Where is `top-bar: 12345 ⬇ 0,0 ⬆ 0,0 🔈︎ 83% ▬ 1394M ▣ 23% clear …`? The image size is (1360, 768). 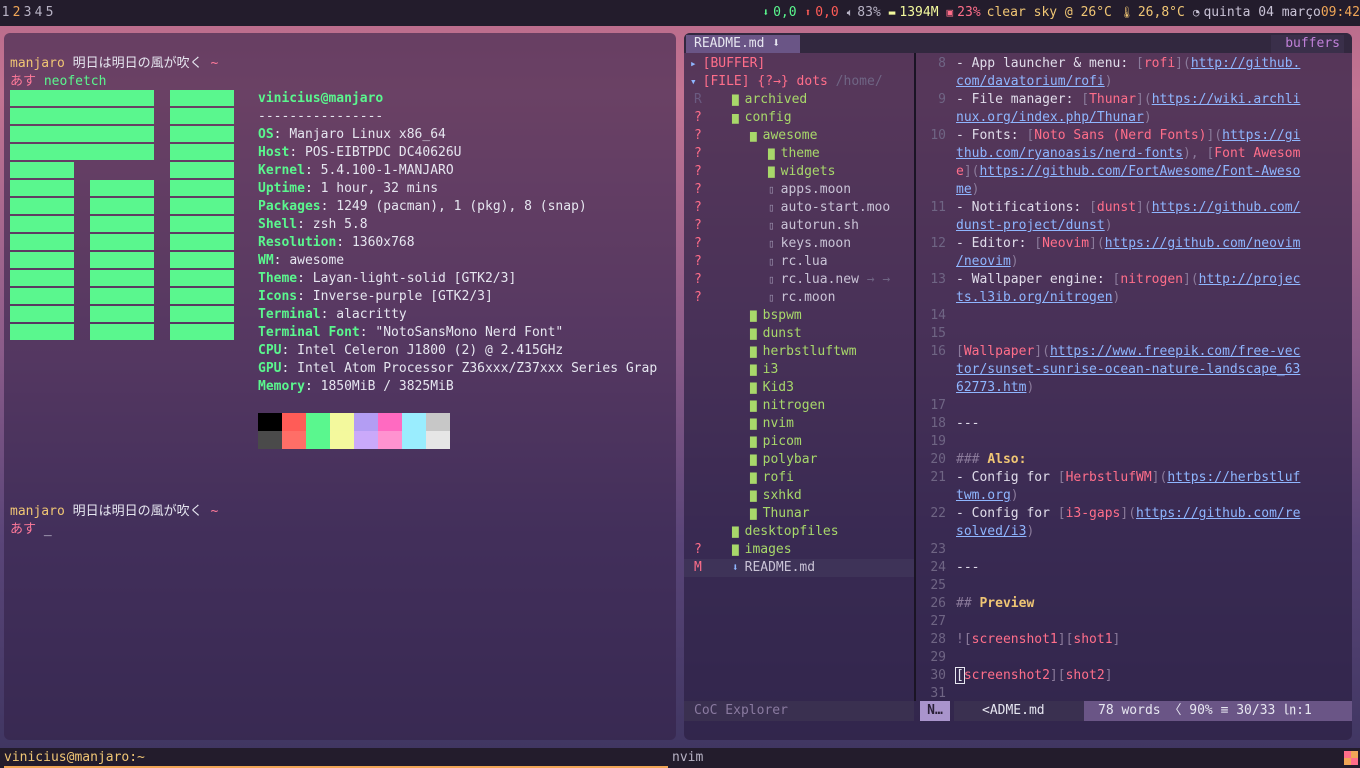 top-bar: 12345 ⬇ 0,0 ⬆ 0,0 🔈︎ 83% ▬ 1394M ▣ 23% clear … is located at coordinates (680, 13).